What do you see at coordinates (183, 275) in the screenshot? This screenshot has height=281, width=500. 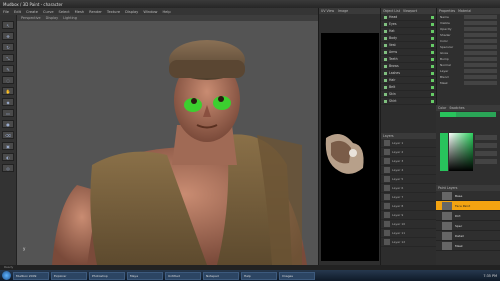 I see `taskbar-button: Untitled` at bounding box center [183, 275].